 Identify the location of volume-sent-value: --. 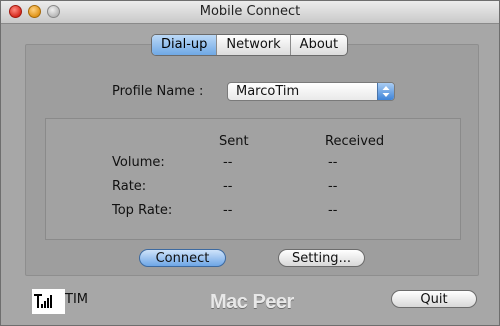
(228, 162).